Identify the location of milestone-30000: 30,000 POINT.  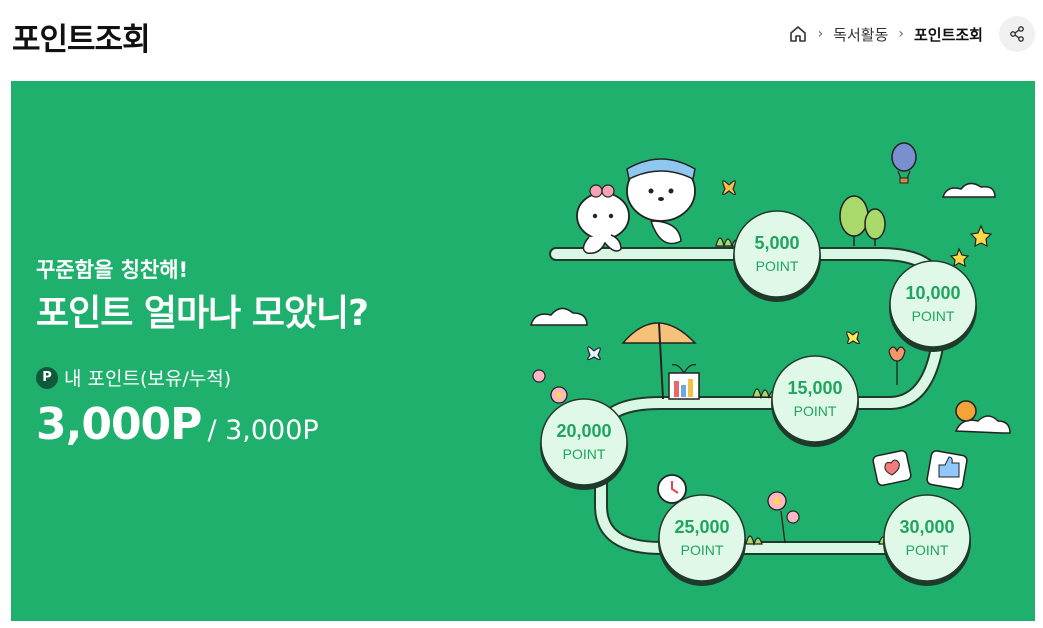
(927, 540).